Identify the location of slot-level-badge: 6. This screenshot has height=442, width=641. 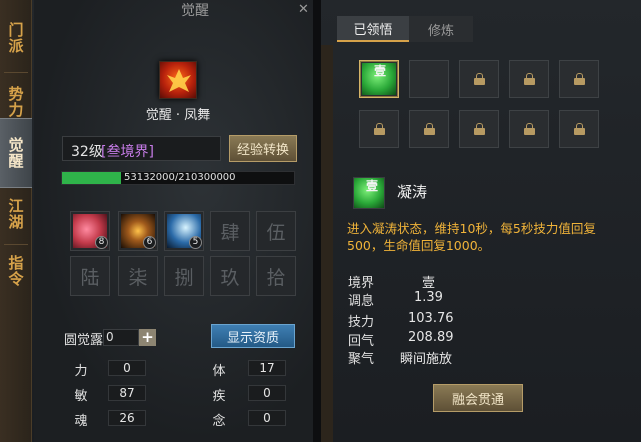
(149, 242).